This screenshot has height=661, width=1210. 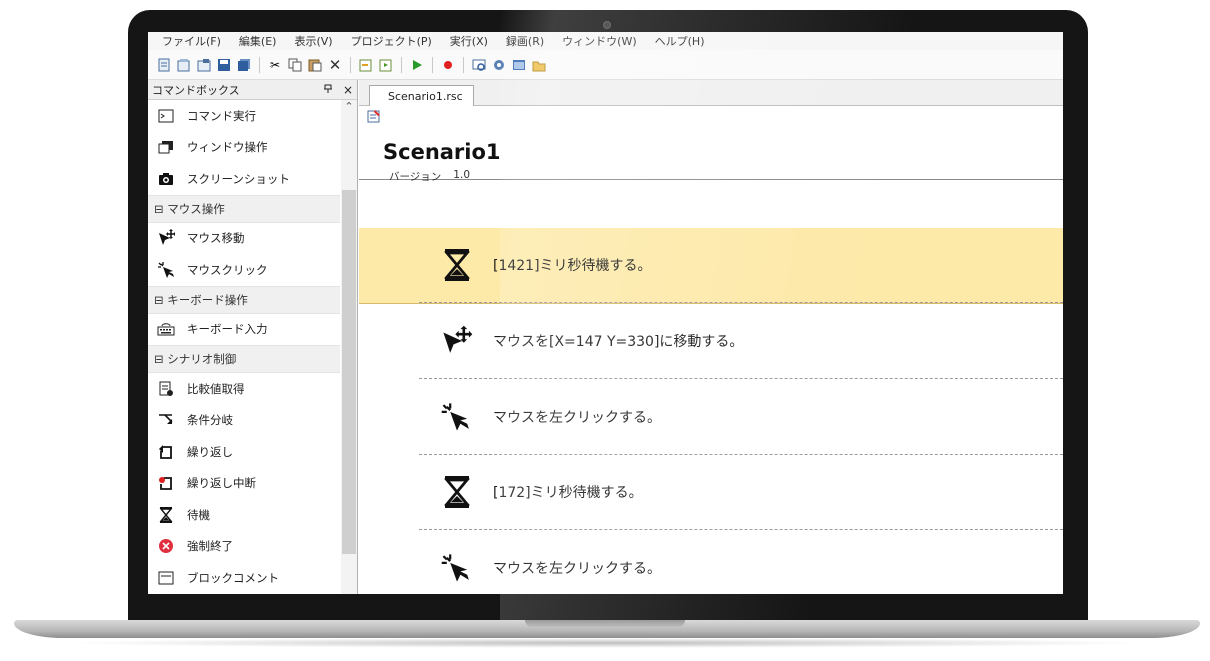 What do you see at coordinates (328, 90) in the screenshot?
I see `pin-icon` at bounding box center [328, 90].